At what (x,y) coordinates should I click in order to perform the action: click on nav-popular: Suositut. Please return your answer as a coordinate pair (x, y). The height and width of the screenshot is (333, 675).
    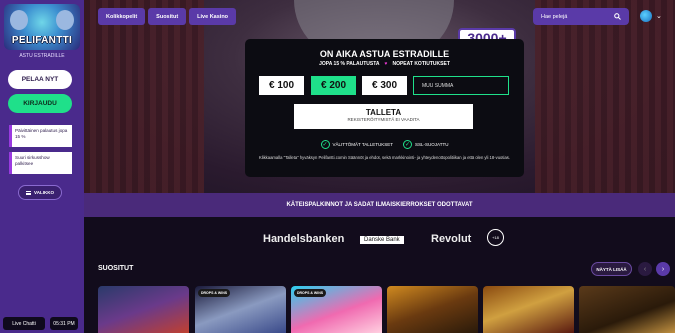
    Looking at the image, I should click on (167, 16).